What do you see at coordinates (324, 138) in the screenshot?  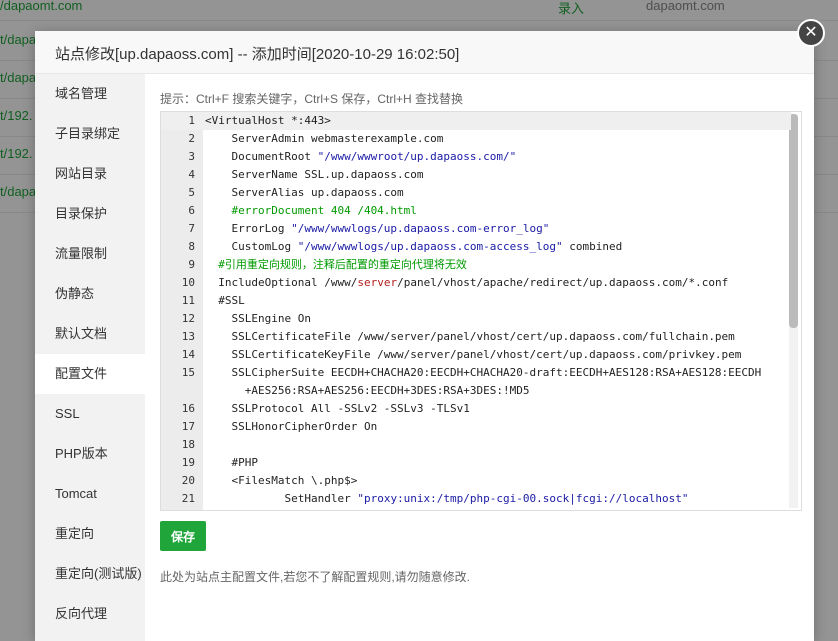 I see `code-text: ServerAdmin webmasterexample.com` at bounding box center [324, 138].